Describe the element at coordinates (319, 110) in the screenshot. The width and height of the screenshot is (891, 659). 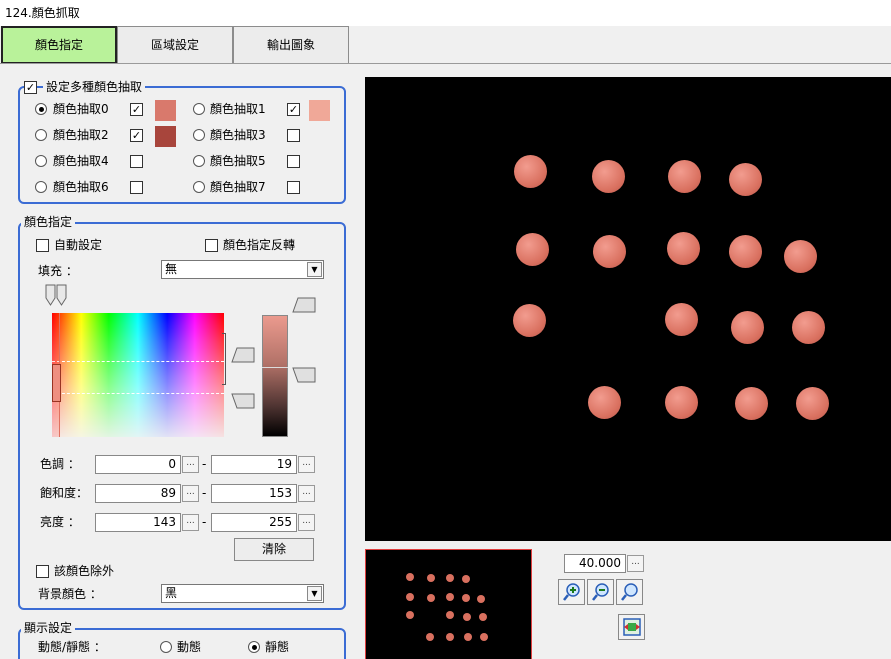
I see `extract-1-swatch` at that location.